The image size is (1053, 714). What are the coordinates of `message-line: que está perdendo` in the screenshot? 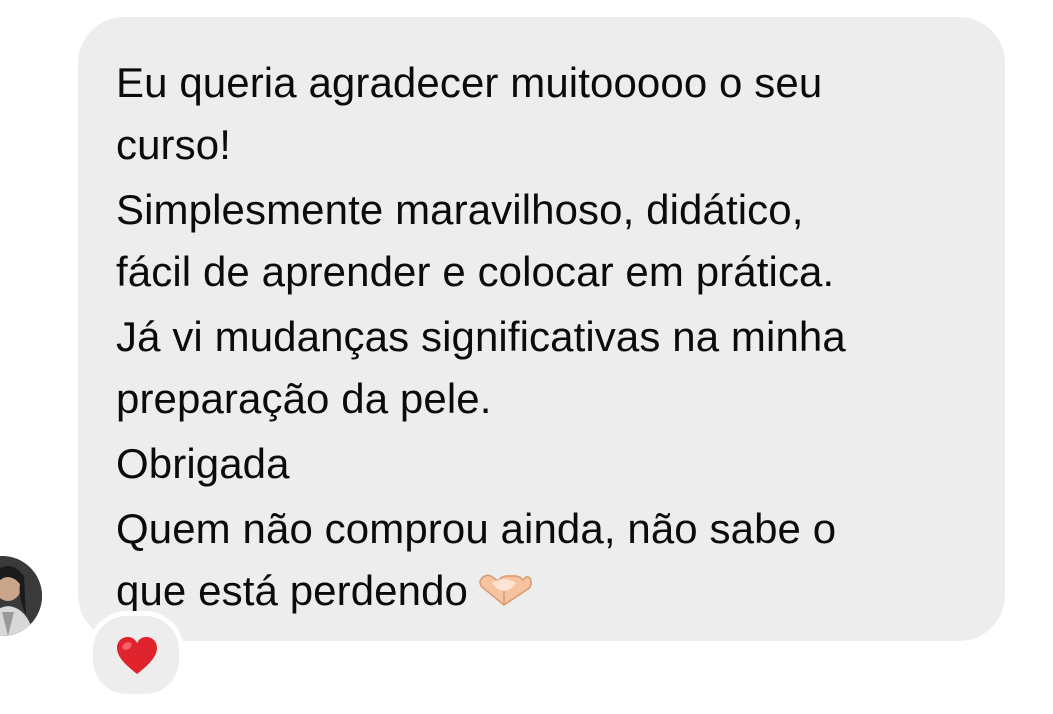 It's located at (292, 590).